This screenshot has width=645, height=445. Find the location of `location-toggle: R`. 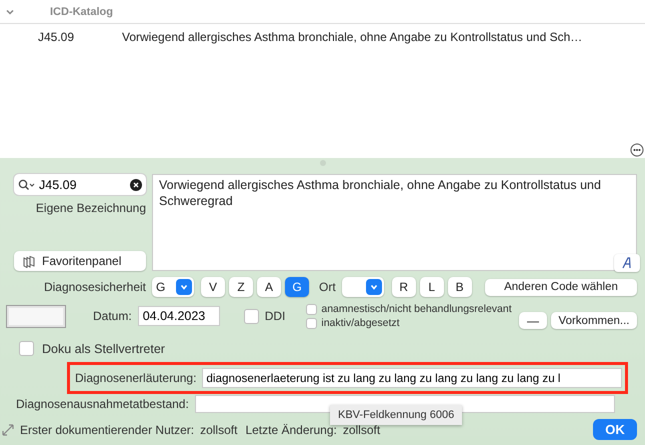

location-toggle: R is located at coordinates (404, 287).